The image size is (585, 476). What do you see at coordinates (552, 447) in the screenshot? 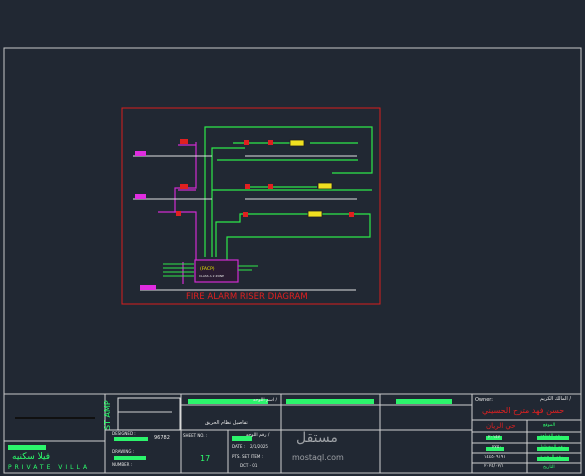
I see `row-label-plan: رقم المخطط` at bounding box center [552, 447].